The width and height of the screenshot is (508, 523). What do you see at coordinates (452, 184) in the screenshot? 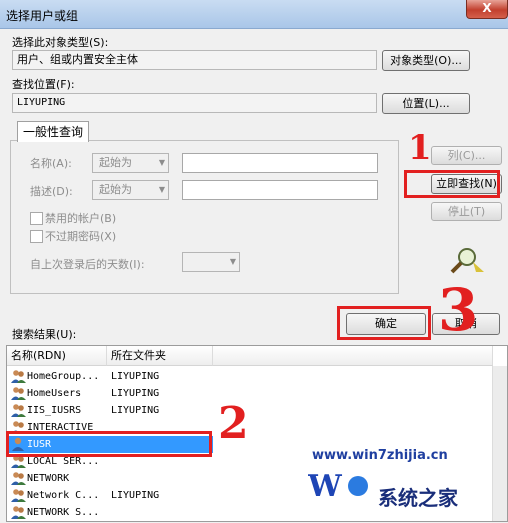
I see `annotation-box-find-now` at bounding box center [452, 184].